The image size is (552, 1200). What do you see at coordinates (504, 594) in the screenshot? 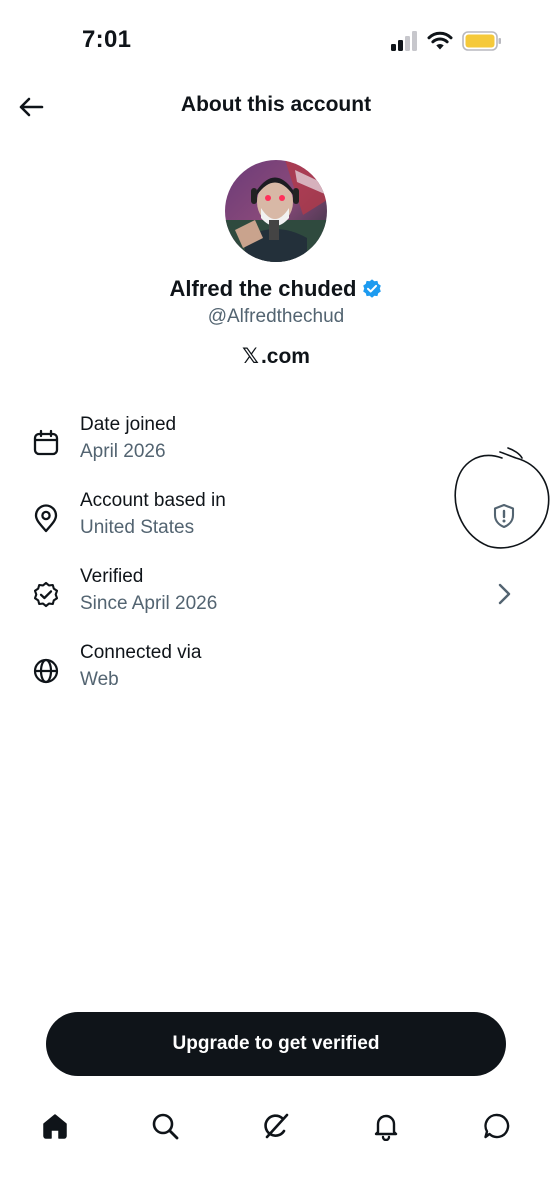
I see `chevron-right-icon` at bounding box center [504, 594].